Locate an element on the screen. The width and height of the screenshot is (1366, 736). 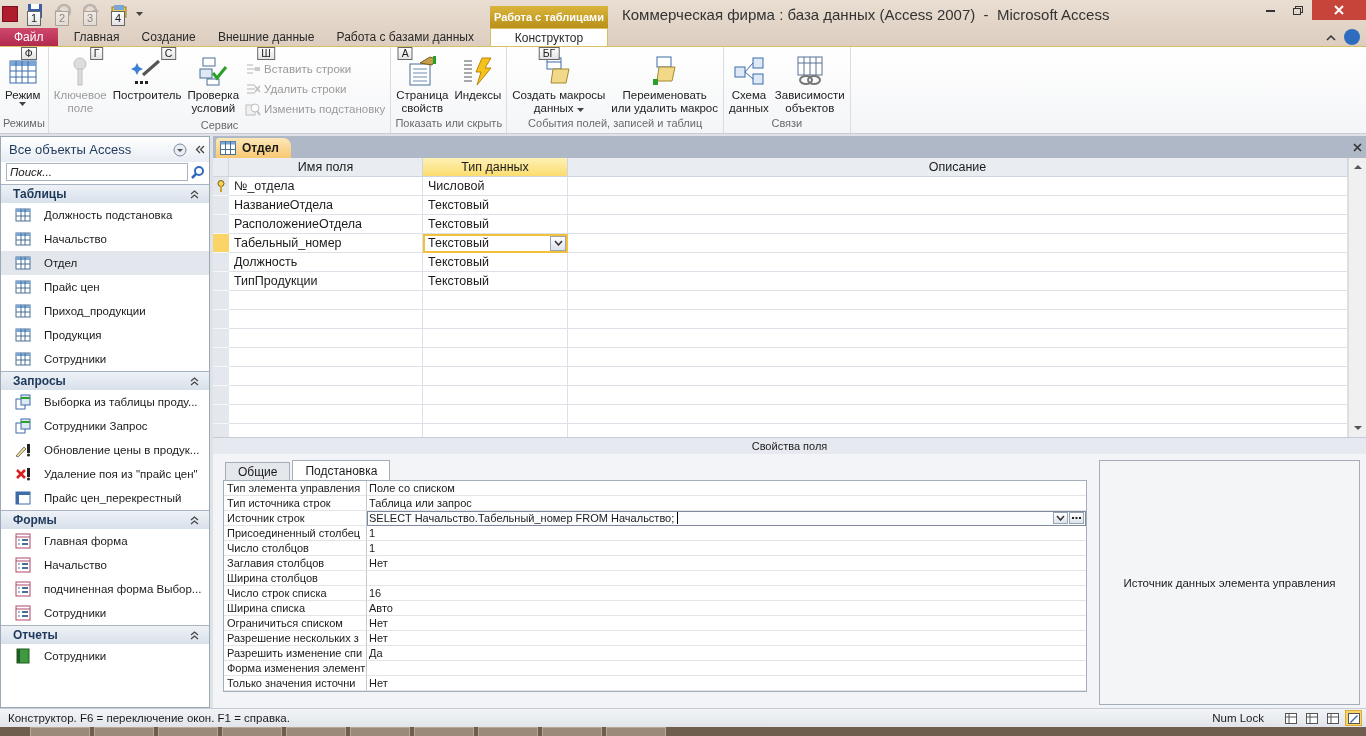
collapse-ribbon-icon is located at coordinates (1331, 37).